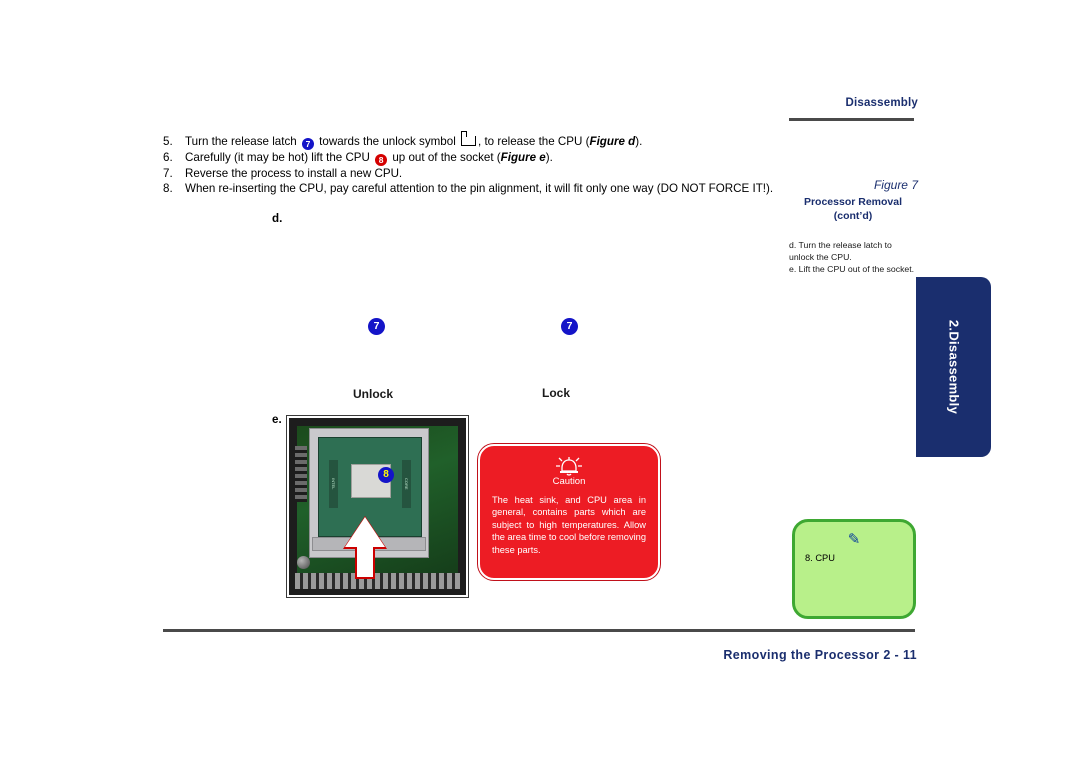  Describe the element at coordinates (881, 103) in the screenshot. I see `page-header-title: Disassembly` at that location.